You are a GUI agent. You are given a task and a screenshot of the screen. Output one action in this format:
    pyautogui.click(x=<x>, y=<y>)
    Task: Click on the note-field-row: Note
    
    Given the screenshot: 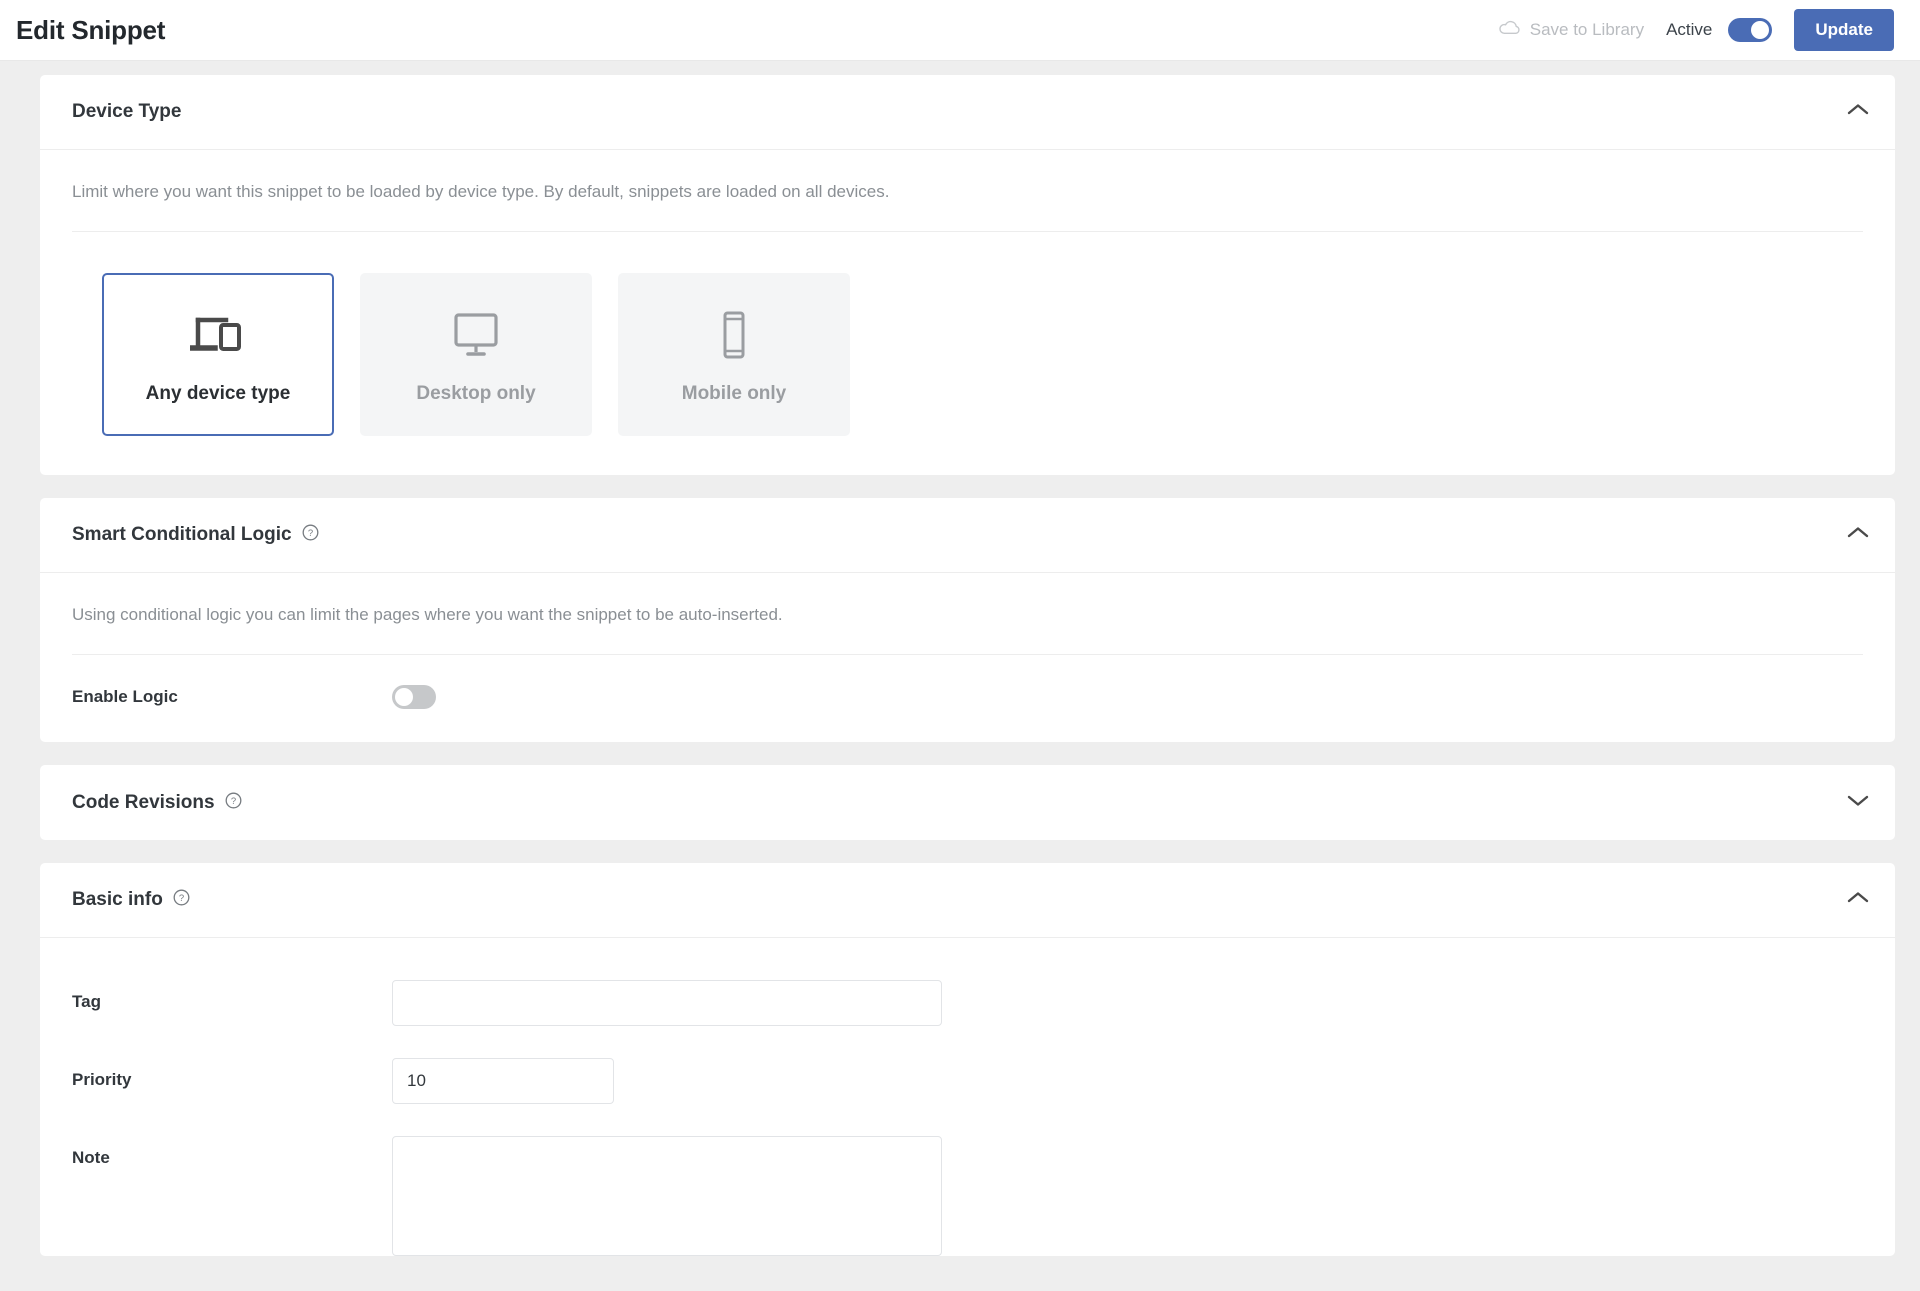 What is the action you would take?
    pyautogui.click(x=967, y=1180)
    